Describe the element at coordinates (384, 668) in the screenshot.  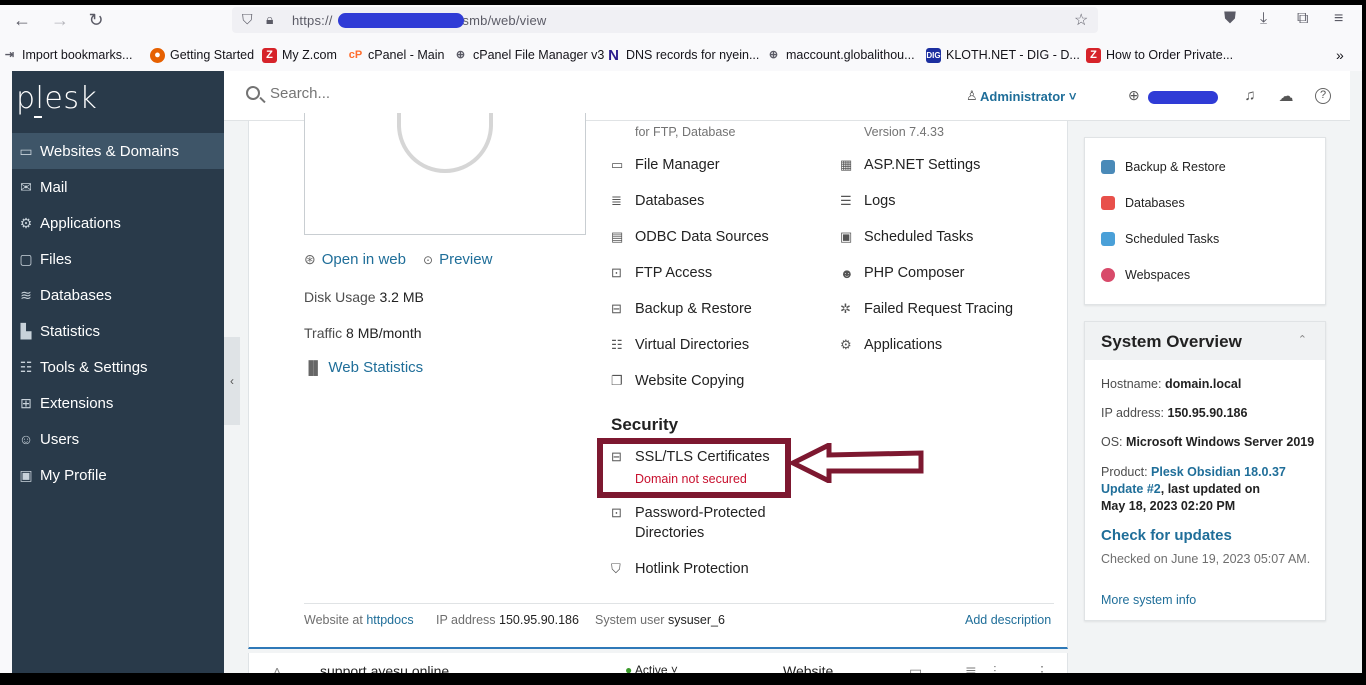
I see `domain-name: support.ayesu.online` at that location.